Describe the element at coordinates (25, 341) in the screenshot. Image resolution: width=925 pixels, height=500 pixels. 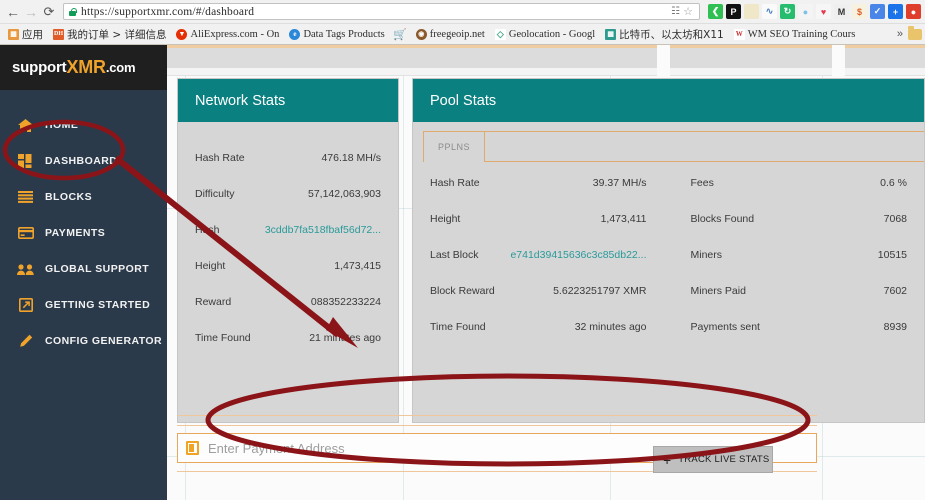
I see `pencil-icon` at that location.